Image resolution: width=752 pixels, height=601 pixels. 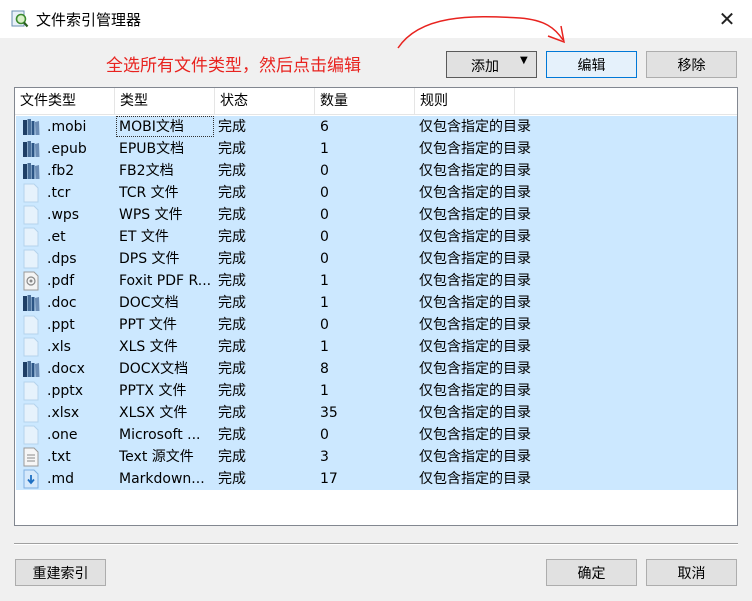 I want to click on cell-extension: .one, so click(x=62, y=435).